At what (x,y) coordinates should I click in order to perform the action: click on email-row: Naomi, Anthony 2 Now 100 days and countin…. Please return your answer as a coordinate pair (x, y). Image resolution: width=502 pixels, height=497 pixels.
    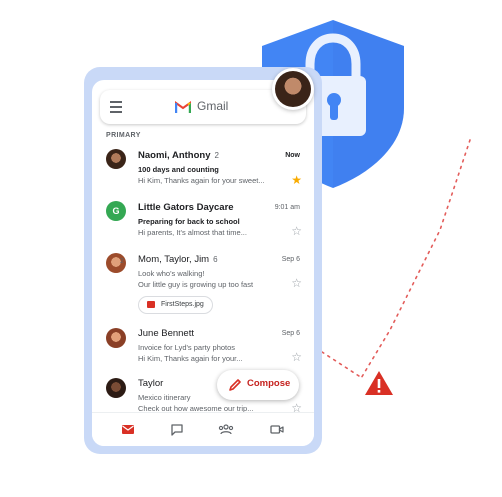
    Looking at the image, I should click on (203, 171).